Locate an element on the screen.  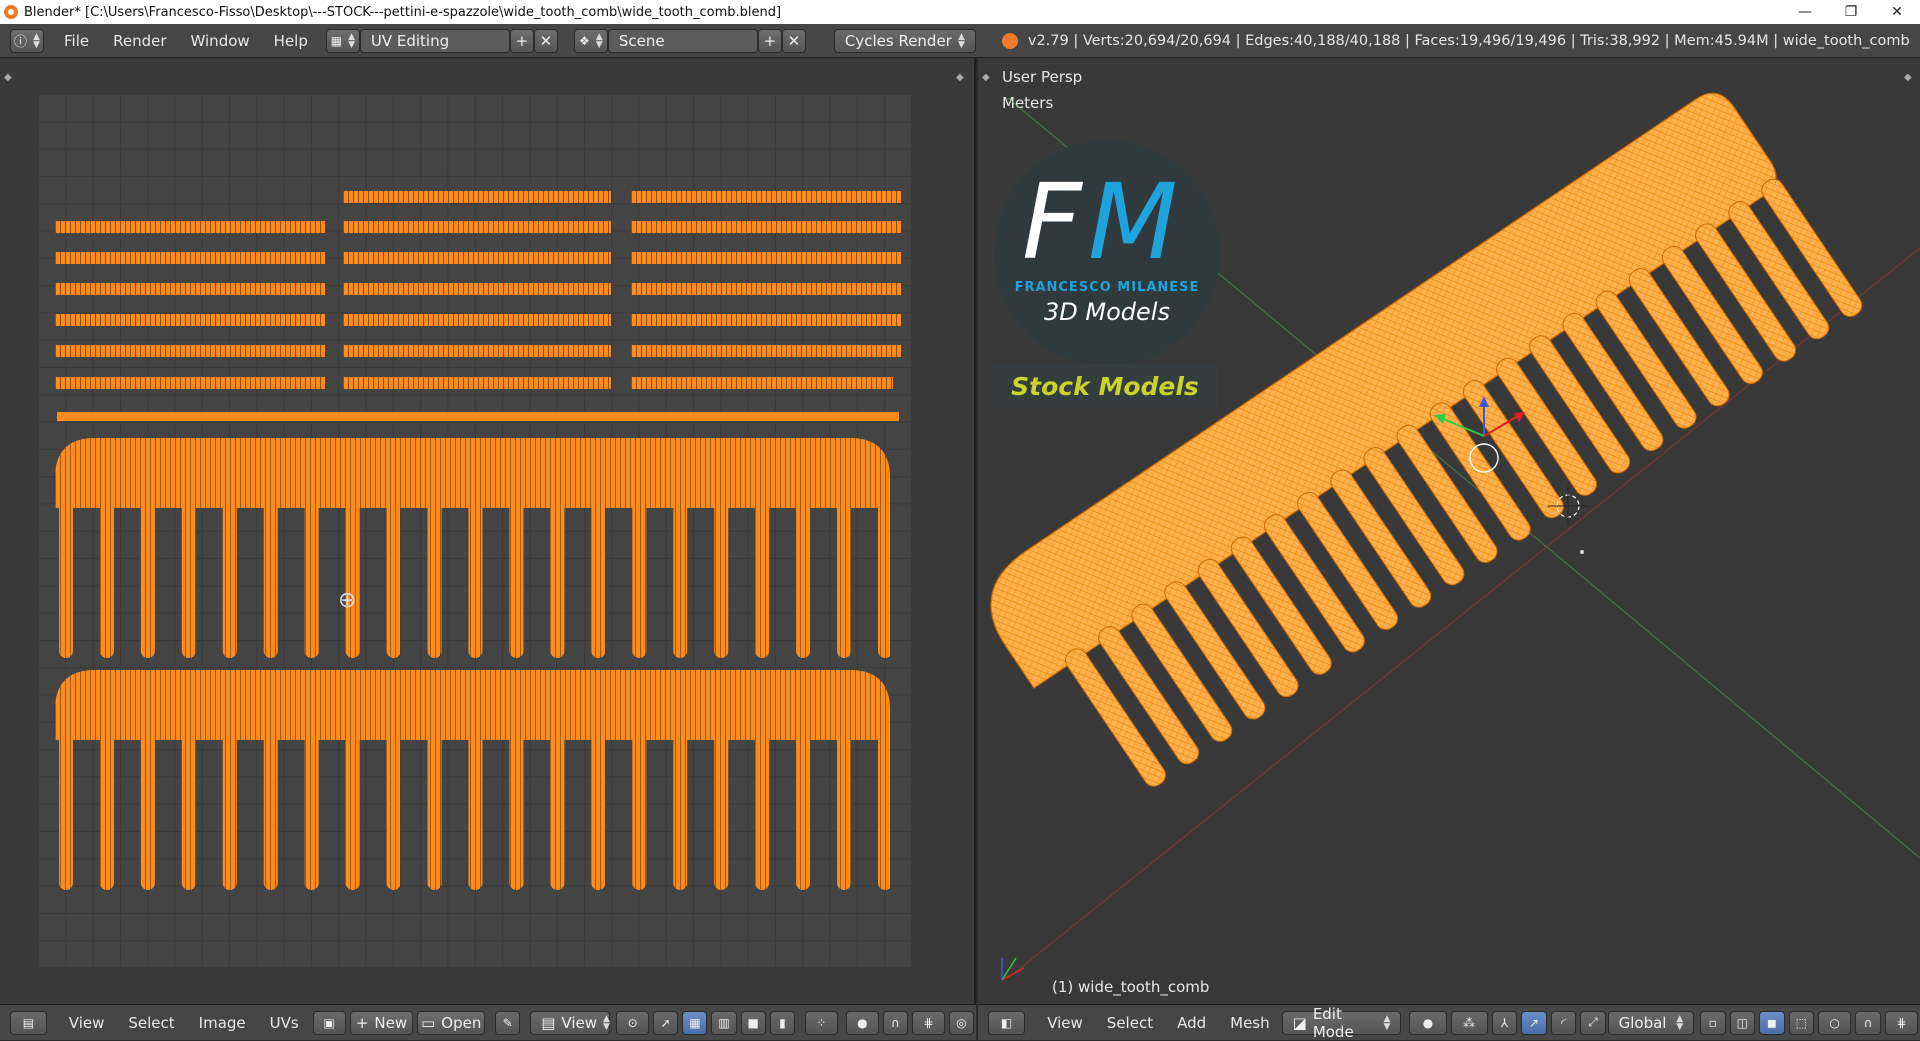
translate-manipulator: ↗ is located at coordinates (1534, 1022).